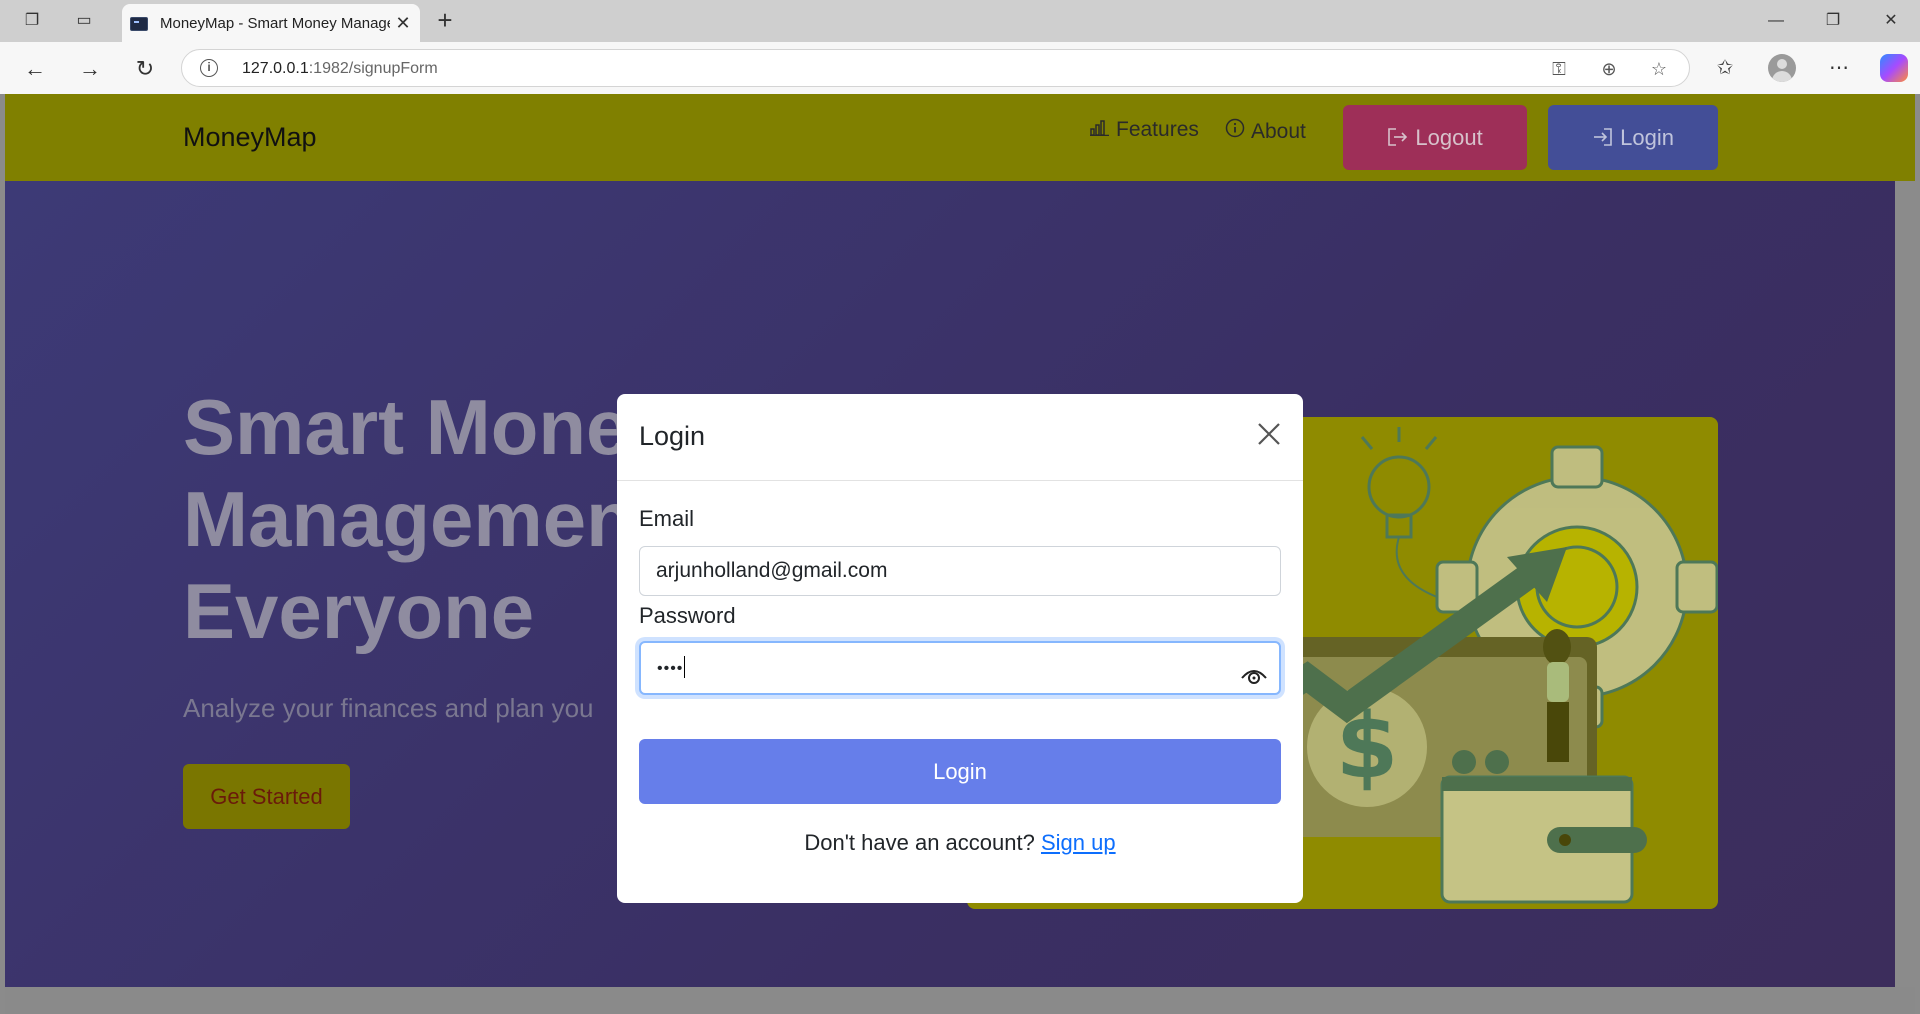 This screenshot has height=1014, width=1920. Describe the element at coordinates (960, 1000) in the screenshot. I see `page-footer-strip` at that location.